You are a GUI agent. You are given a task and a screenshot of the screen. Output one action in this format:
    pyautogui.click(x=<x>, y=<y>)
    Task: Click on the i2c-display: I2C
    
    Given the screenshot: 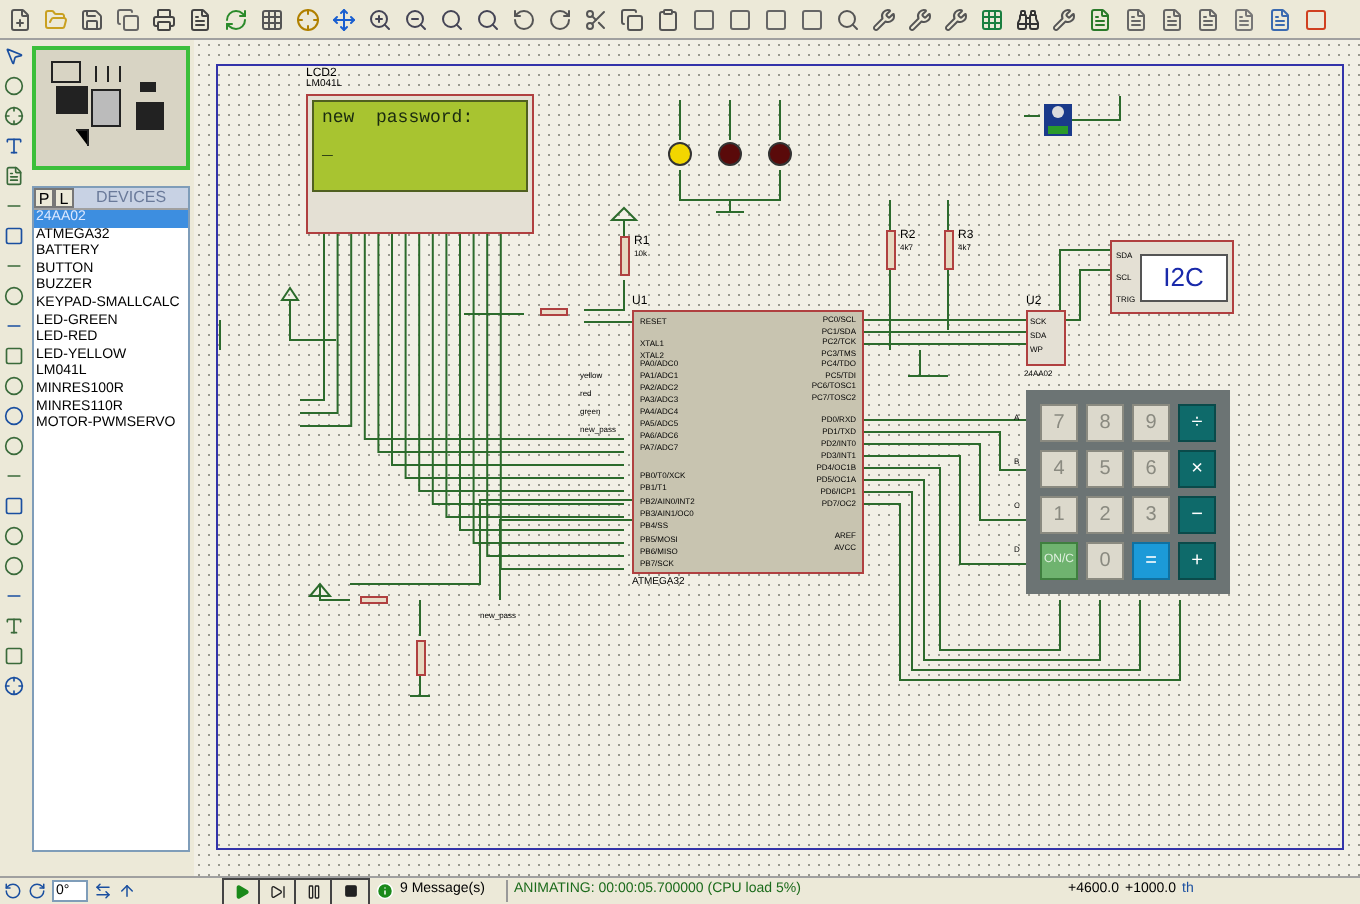 What is the action you would take?
    pyautogui.click(x=1183, y=277)
    